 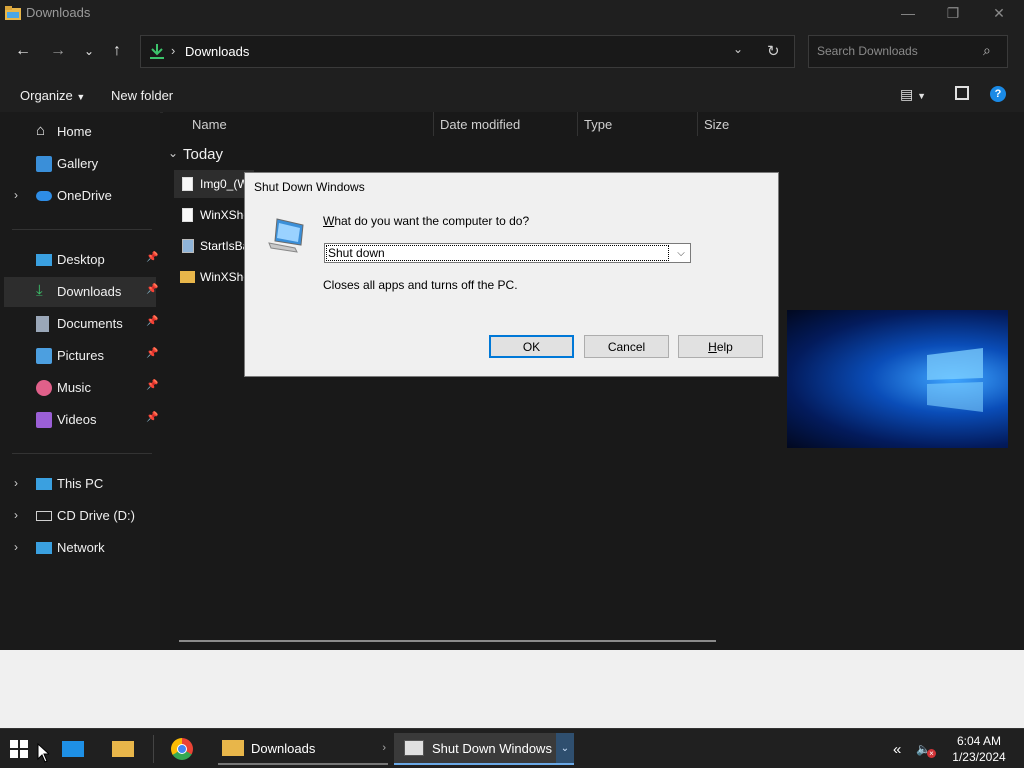 I want to click on chevron-down-icon: ⌵, so click(x=681, y=253).